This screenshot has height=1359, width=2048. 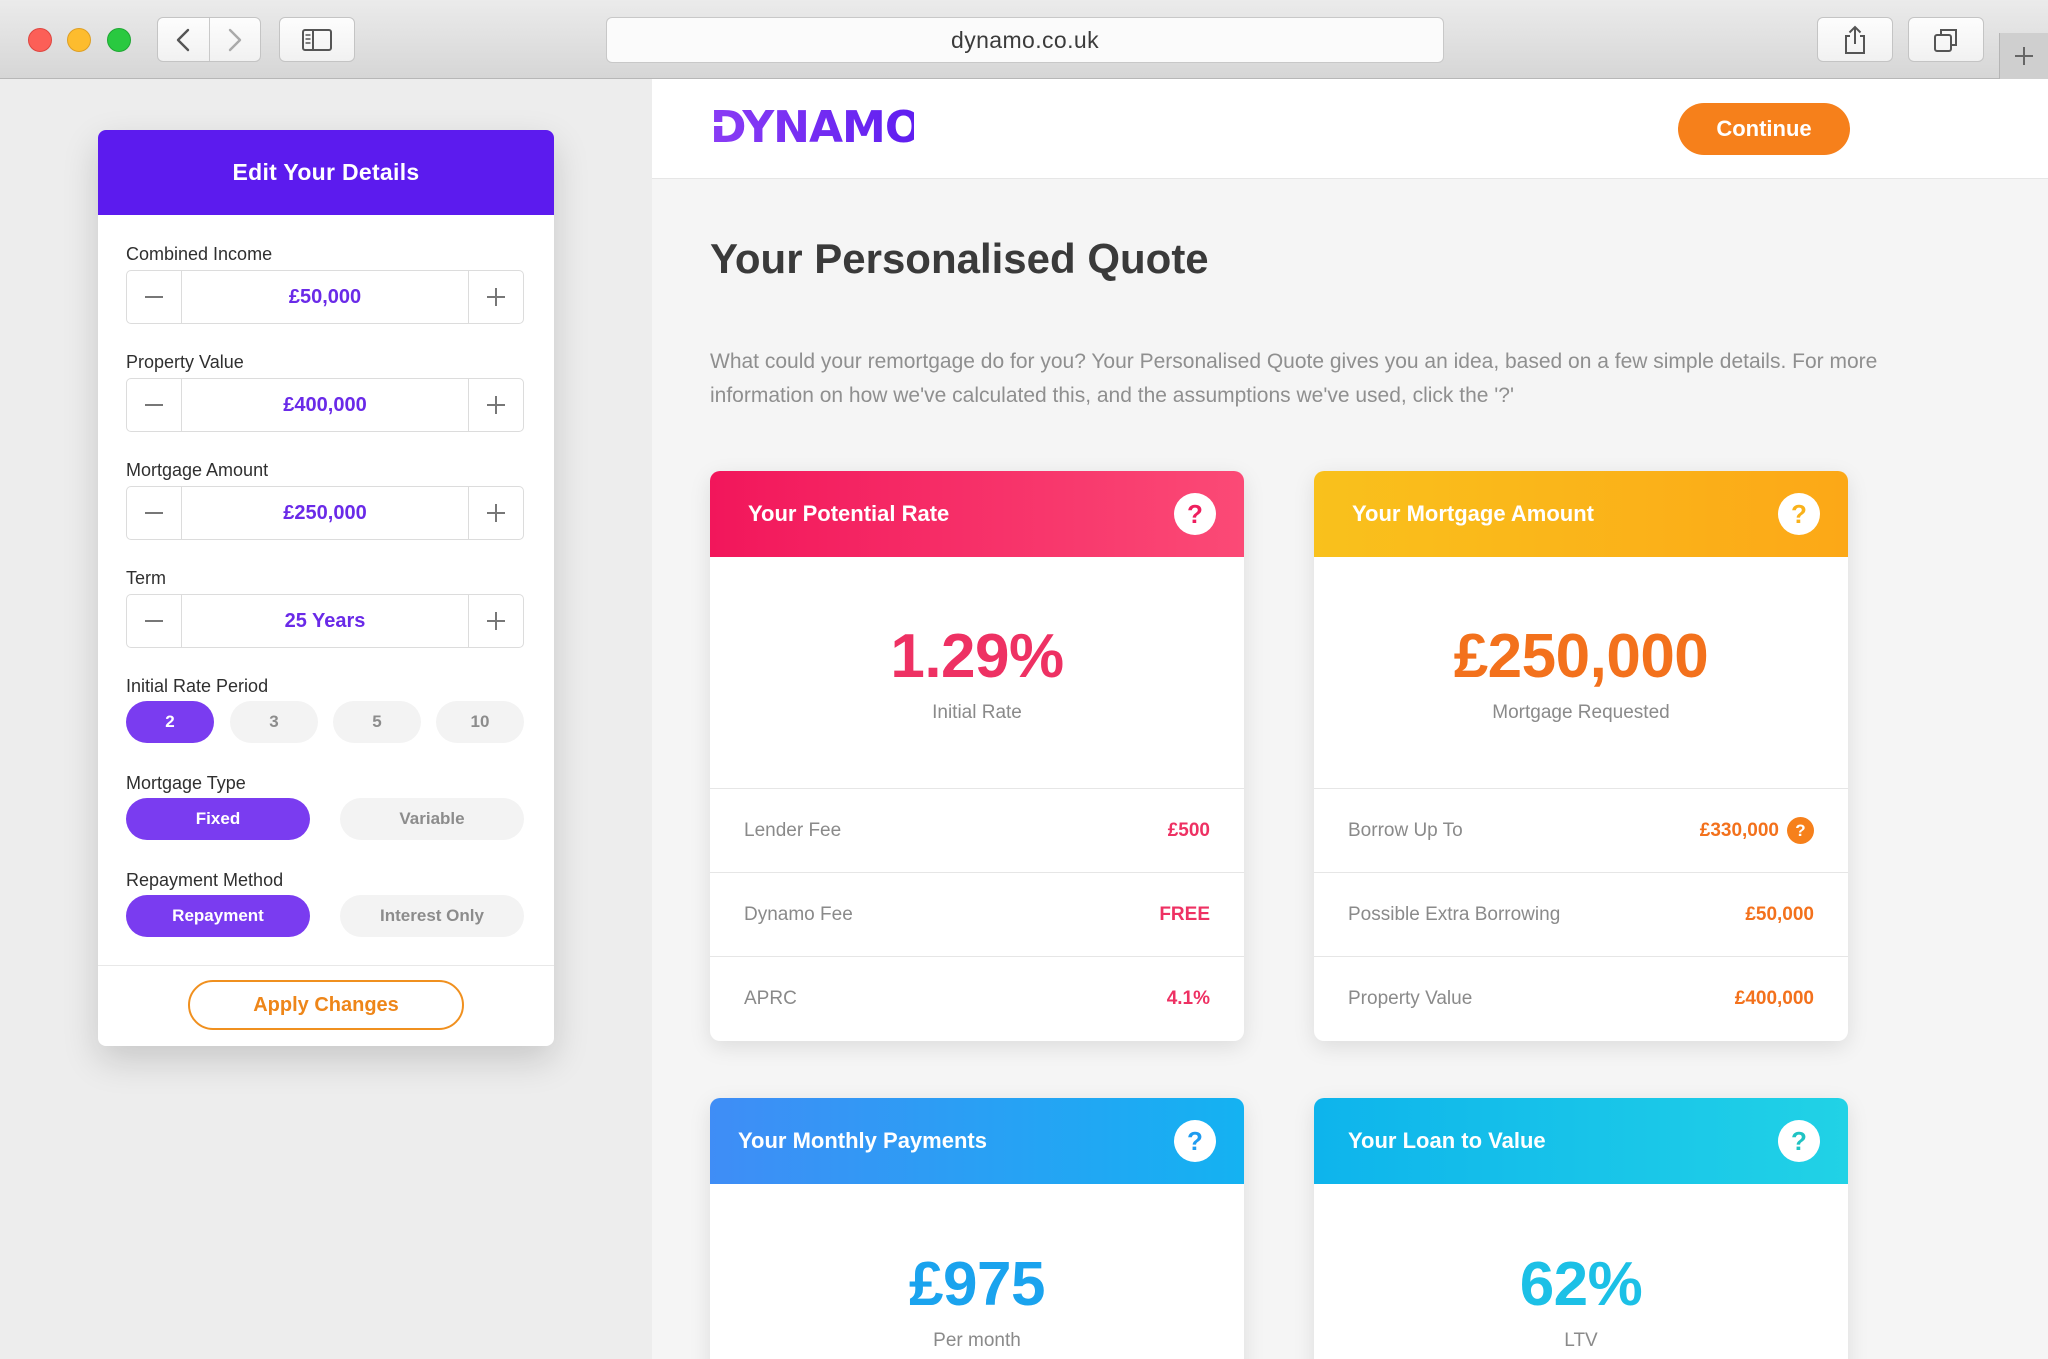 What do you see at coordinates (154, 405) in the screenshot?
I see `decrease-property-button` at bounding box center [154, 405].